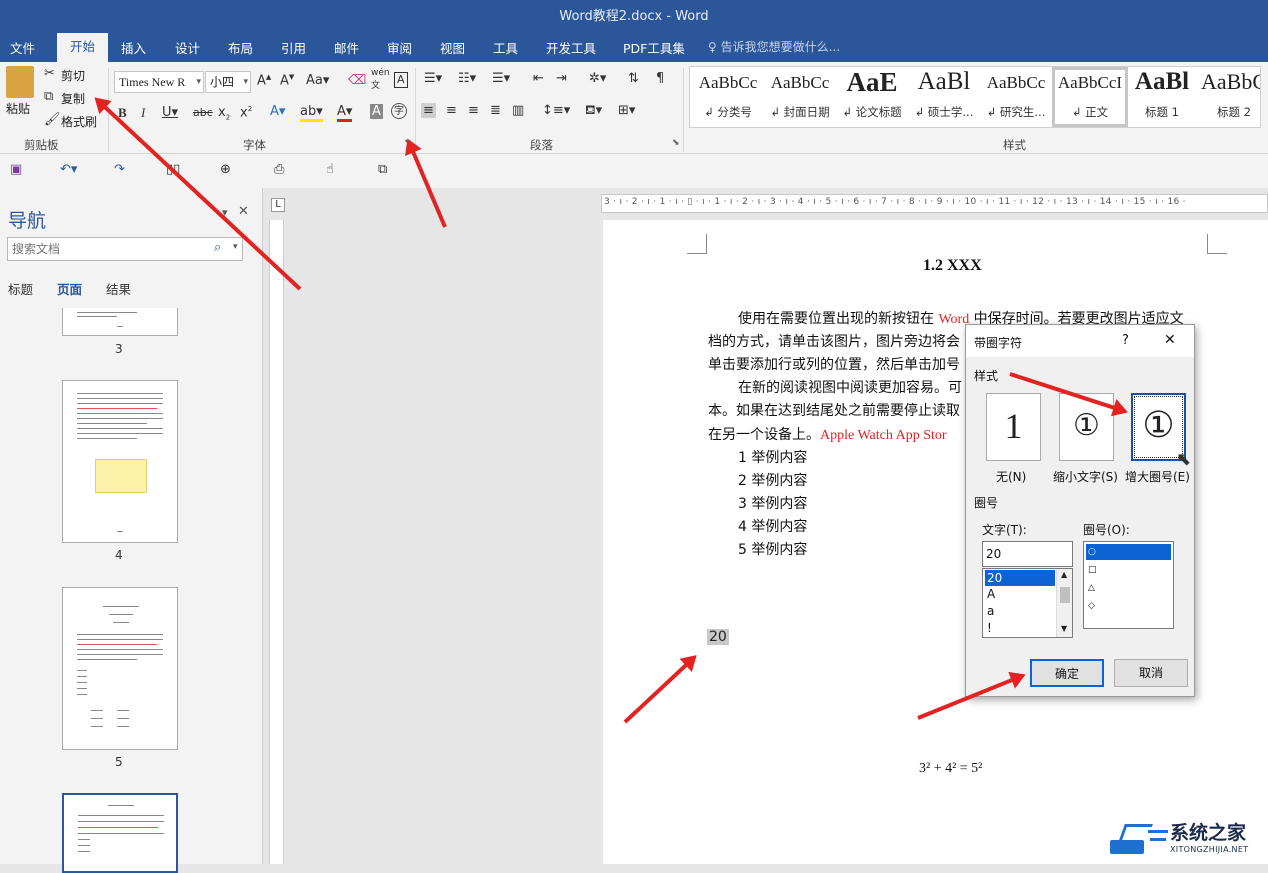 The image size is (1268, 873). What do you see at coordinates (988, 628) in the screenshot?
I see `text-option: !` at bounding box center [988, 628].